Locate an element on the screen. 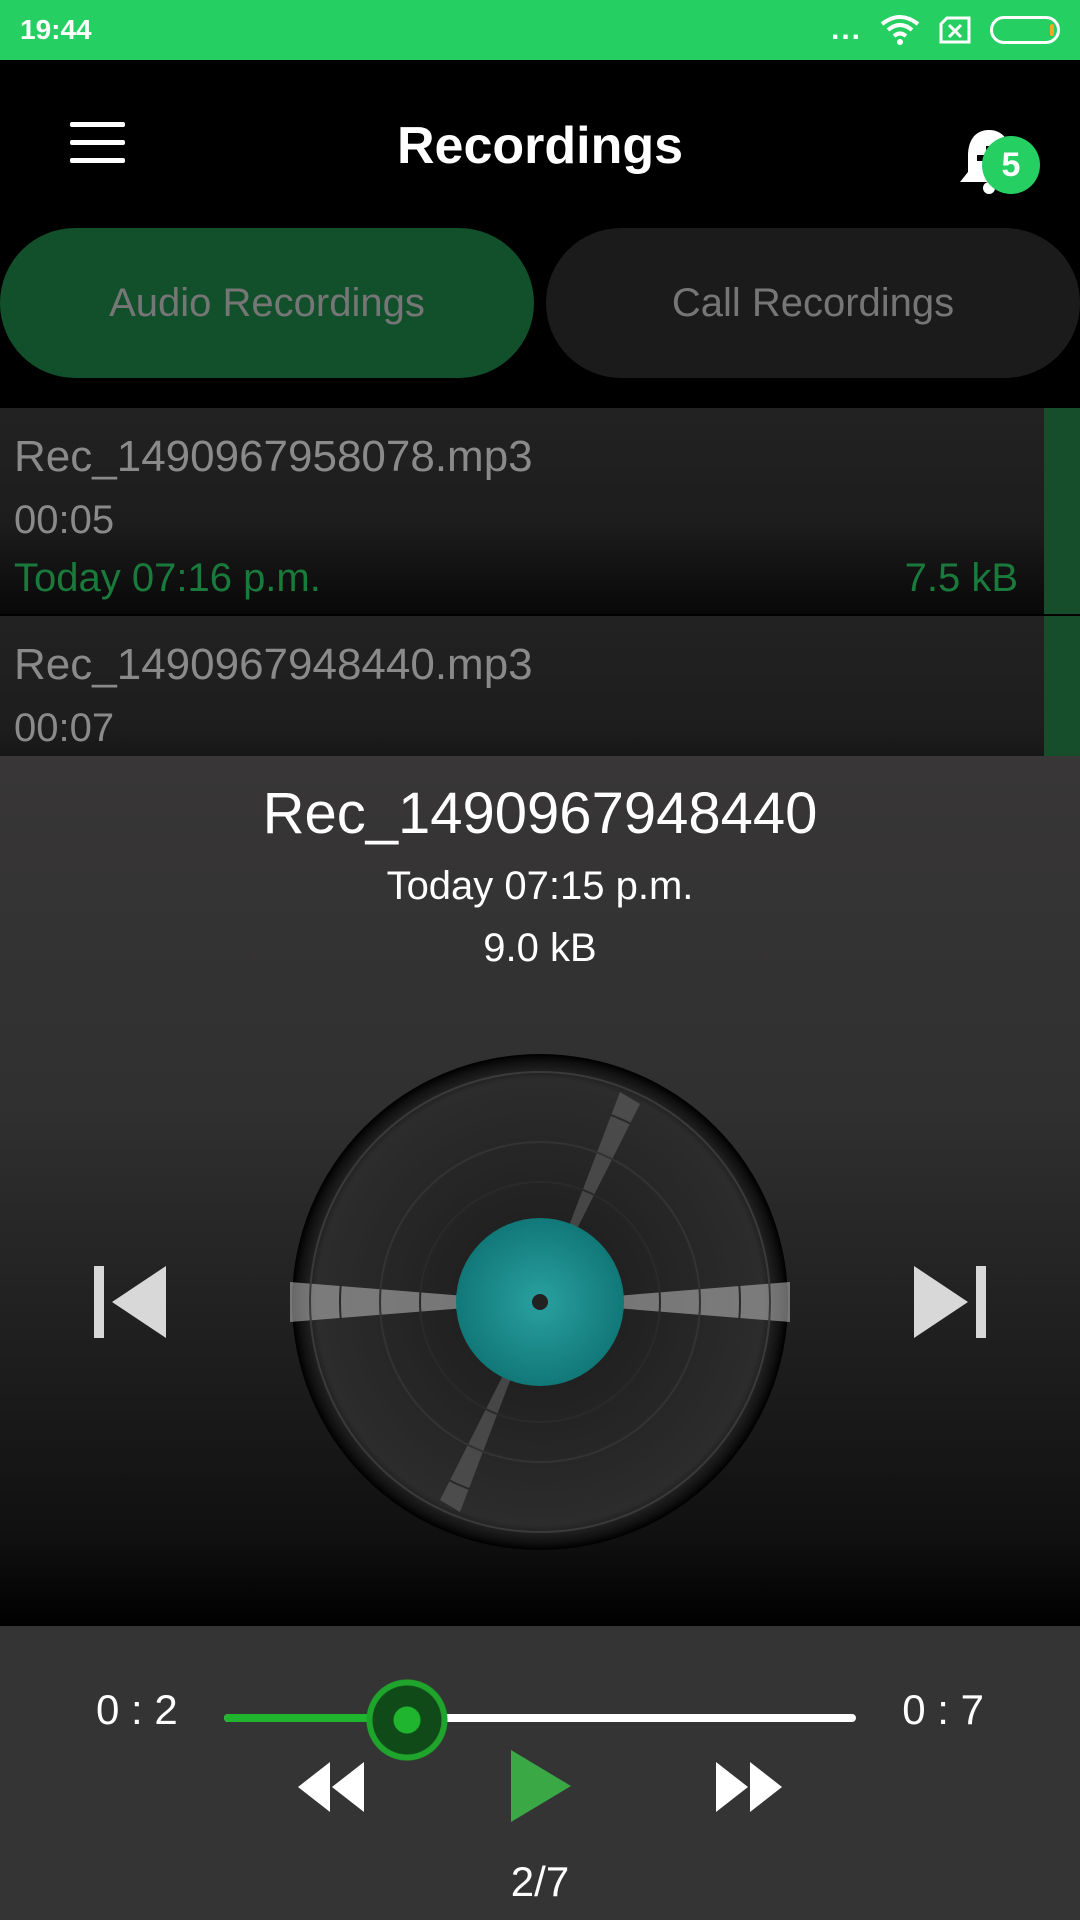  seek-thumb is located at coordinates (407, 1720).